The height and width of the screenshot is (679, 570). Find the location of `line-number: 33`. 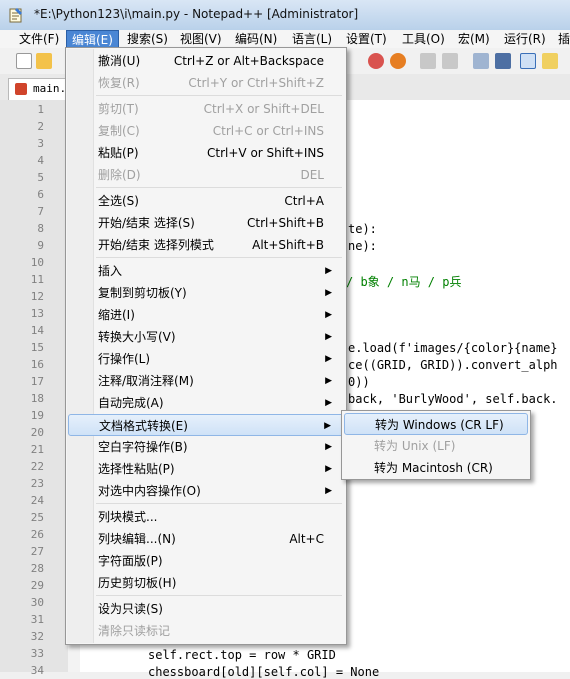

line-number: 33 is located at coordinates (37, 653).